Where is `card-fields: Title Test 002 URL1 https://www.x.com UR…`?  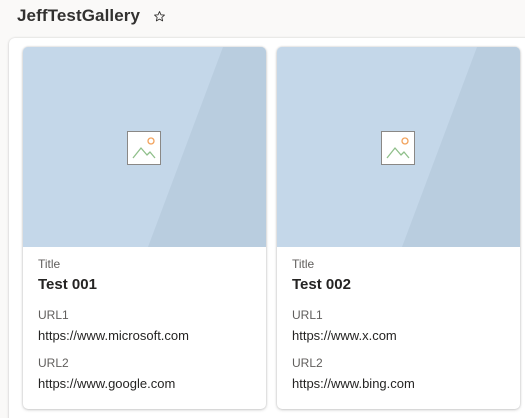
card-fields: Title Test 002 URL1 https://www.x.com UR… is located at coordinates (401, 325).